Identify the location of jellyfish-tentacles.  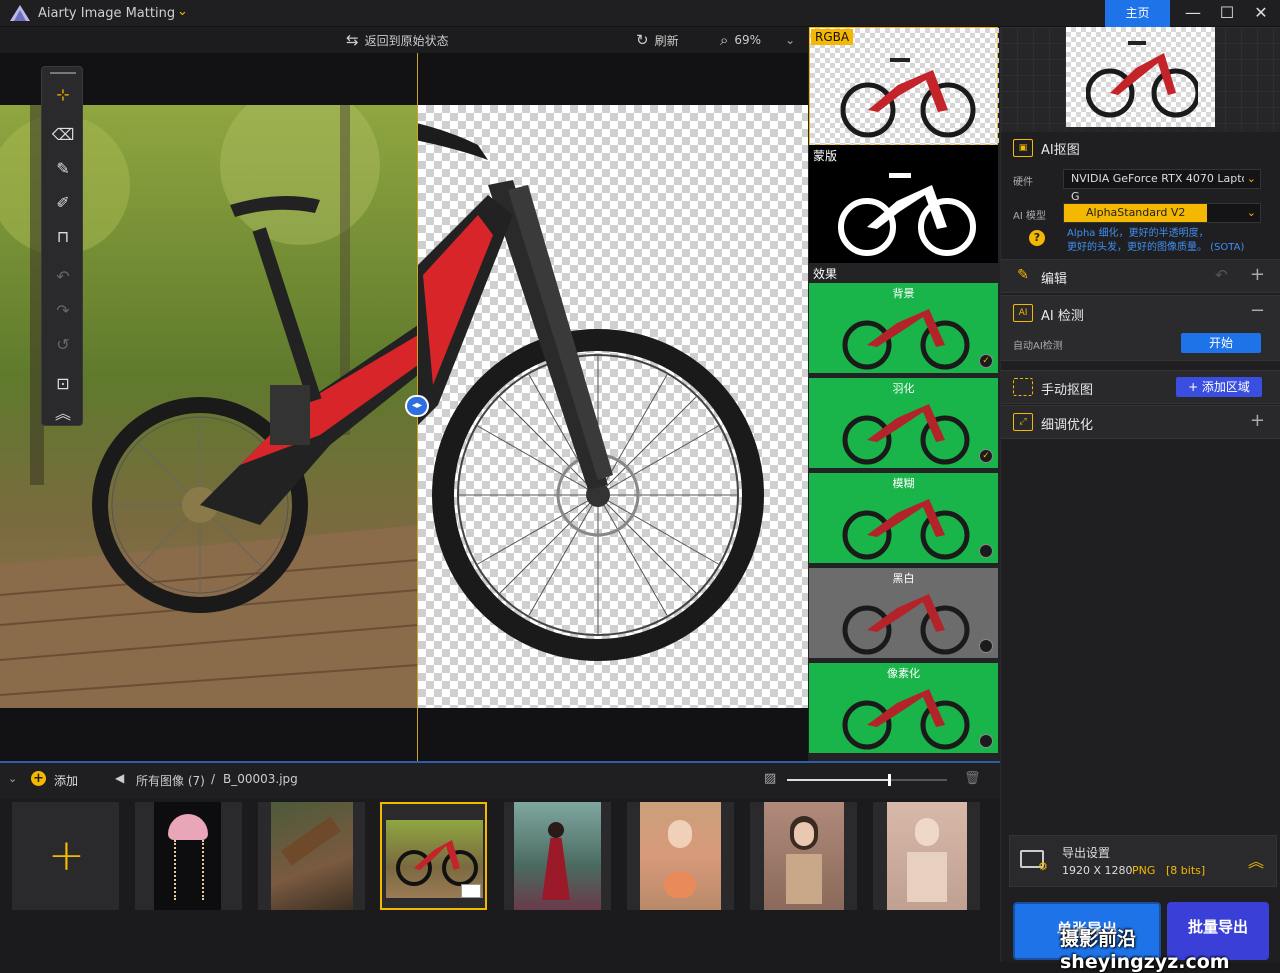
(189, 870).